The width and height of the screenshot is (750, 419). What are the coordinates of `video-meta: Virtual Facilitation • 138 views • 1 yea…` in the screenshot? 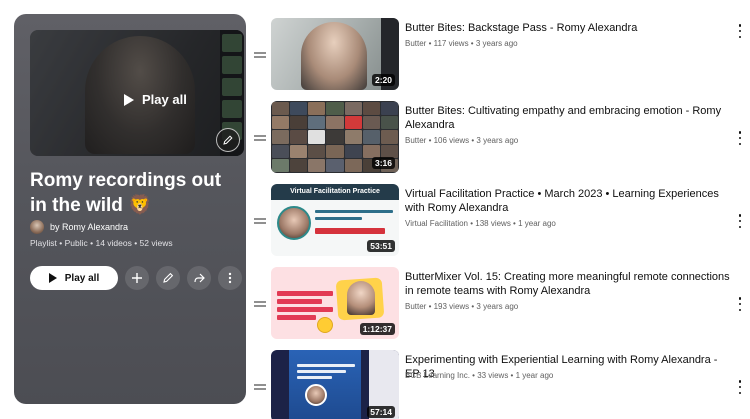 It's located at (480, 223).